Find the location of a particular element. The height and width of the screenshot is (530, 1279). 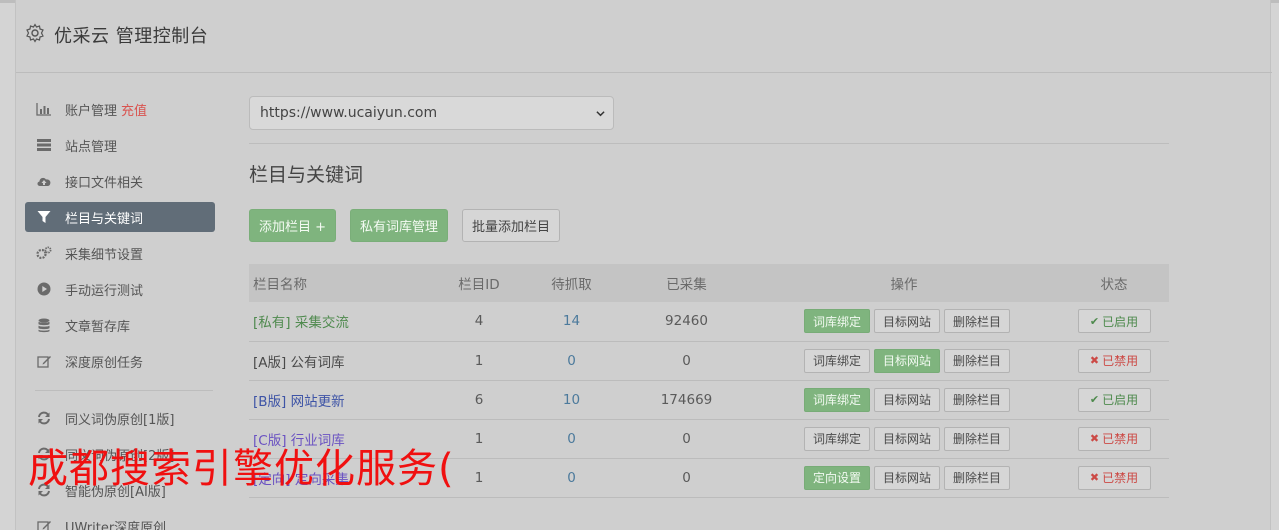

sidebar-item-label: 同义词伪原创[1版] is located at coordinates (120, 420).